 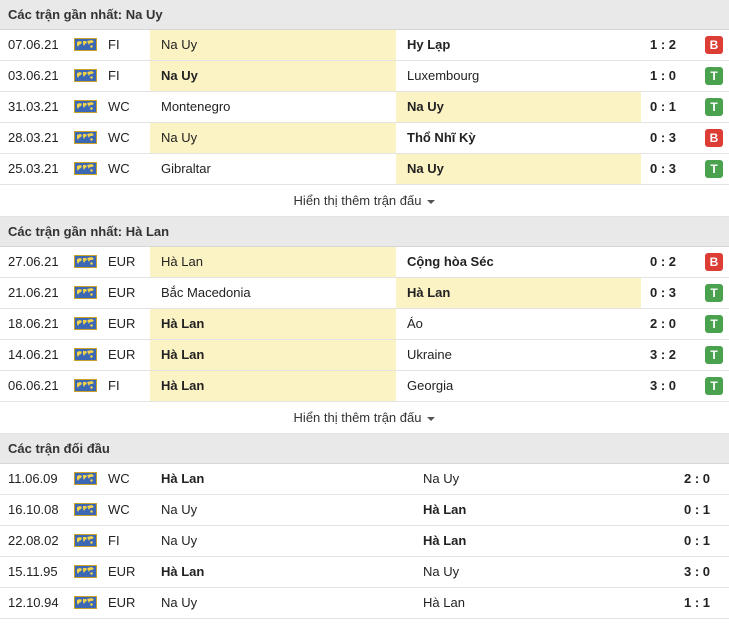 I want to click on caret-down-icon, so click(x=431, y=418).